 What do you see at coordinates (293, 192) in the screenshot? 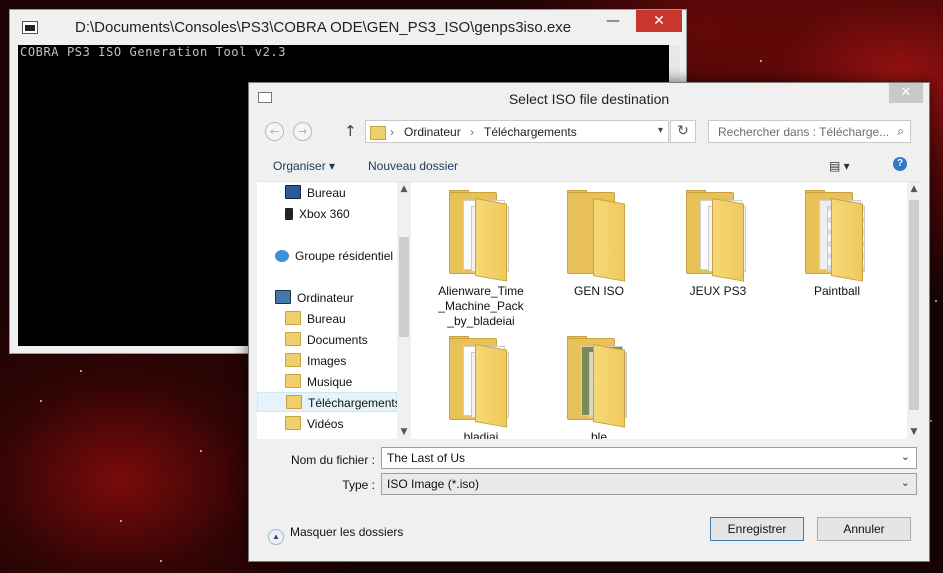
I see `monitor-icon` at bounding box center [293, 192].